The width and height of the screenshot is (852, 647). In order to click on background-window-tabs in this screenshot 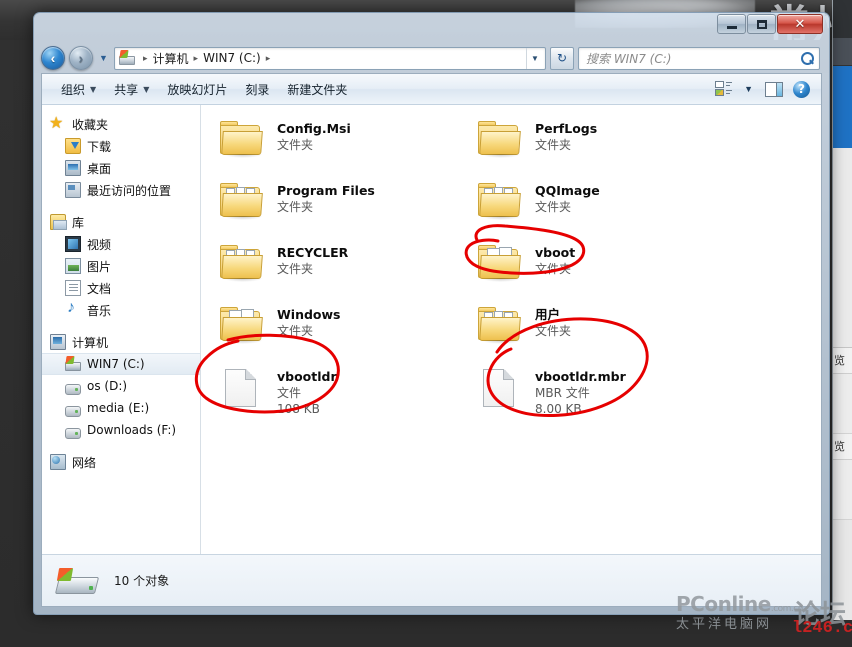, I will do `click(842, 52)`.